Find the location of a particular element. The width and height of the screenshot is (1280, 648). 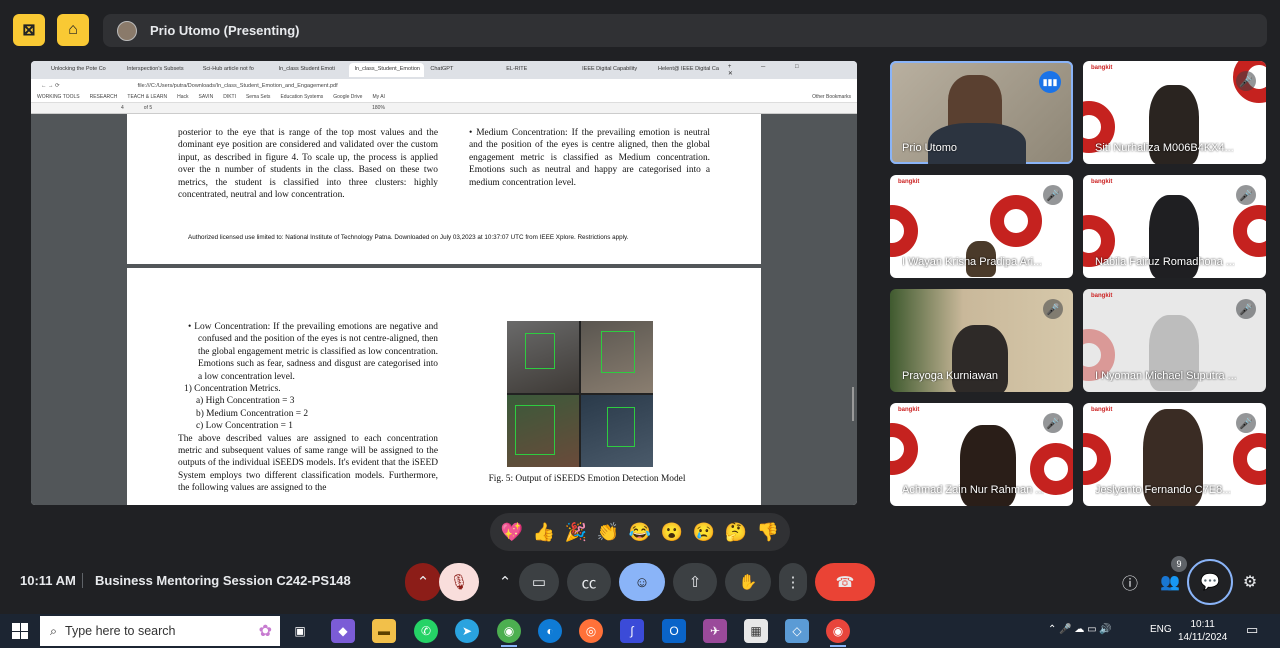

chat-icon: 💬 is located at coordinates (1210, 582).